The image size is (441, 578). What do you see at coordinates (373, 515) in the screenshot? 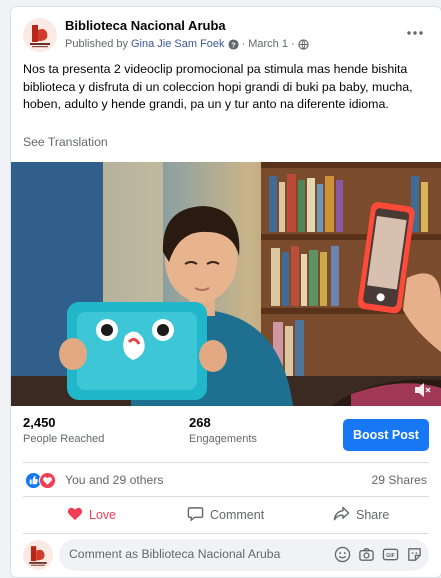
I see `share-label: Share` at bounding box center [373, 515].